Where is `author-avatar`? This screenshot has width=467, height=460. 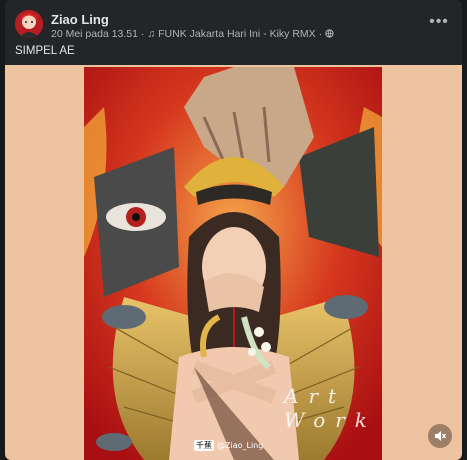
author-avatar is located at coordinates (29, 24).